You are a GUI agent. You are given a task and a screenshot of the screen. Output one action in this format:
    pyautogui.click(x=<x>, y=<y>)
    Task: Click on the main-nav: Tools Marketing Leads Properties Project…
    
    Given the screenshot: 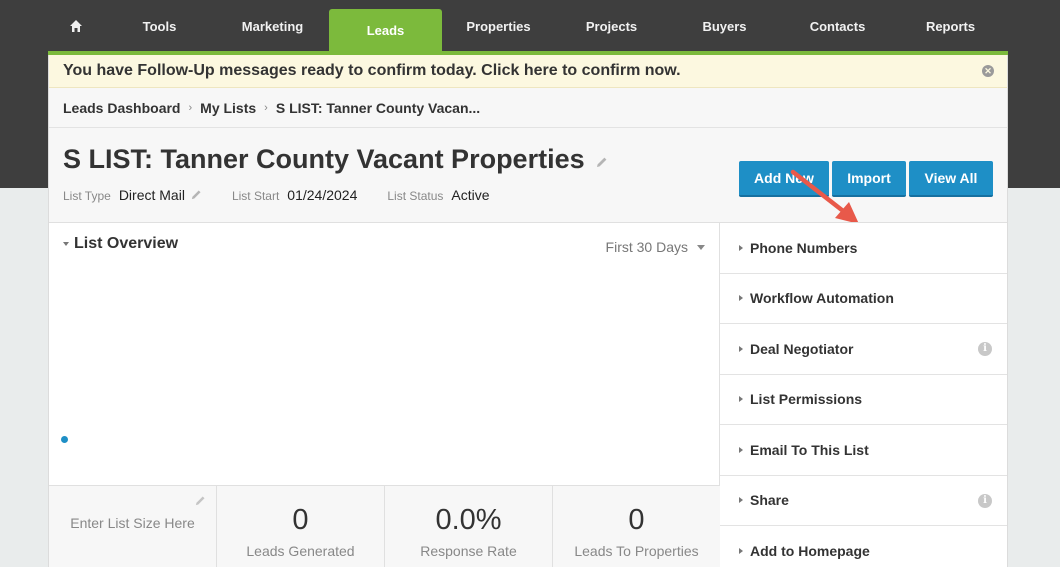 What is the action you would take?
    pyautogui.click(x=528, y=26)
    